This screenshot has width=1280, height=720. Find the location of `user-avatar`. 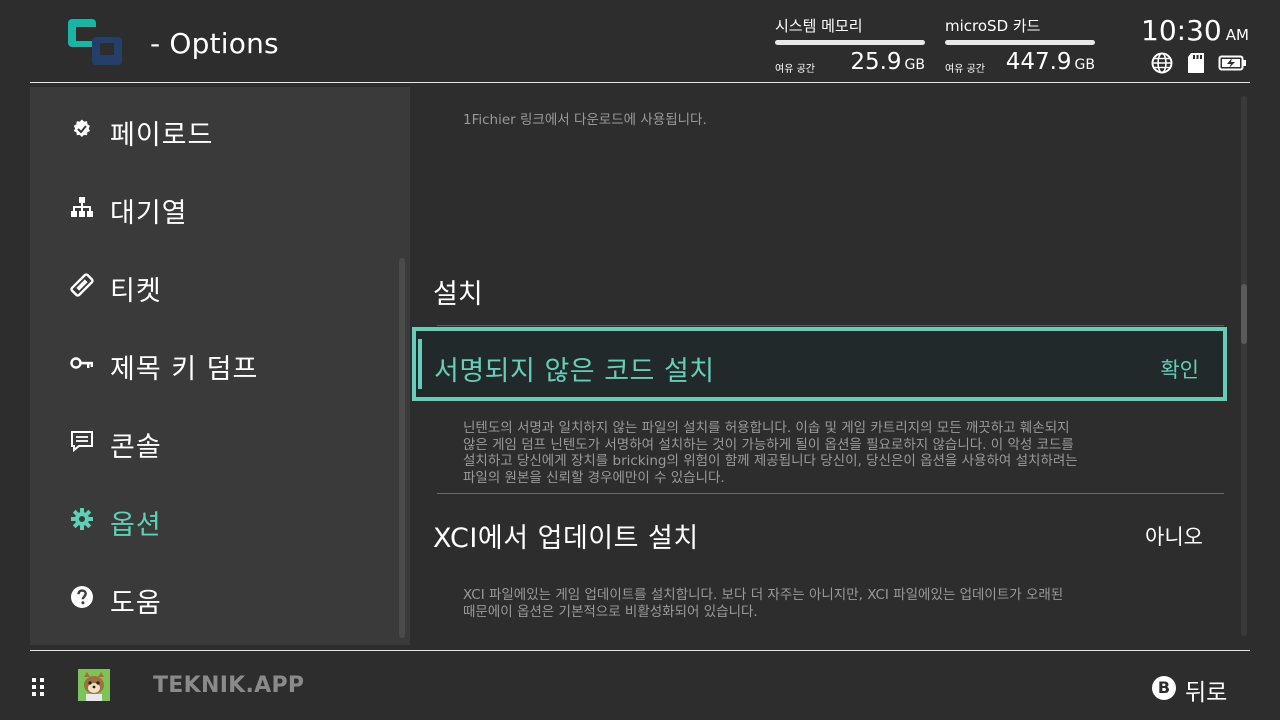

user-avatar is located at coordinates (94, 685).